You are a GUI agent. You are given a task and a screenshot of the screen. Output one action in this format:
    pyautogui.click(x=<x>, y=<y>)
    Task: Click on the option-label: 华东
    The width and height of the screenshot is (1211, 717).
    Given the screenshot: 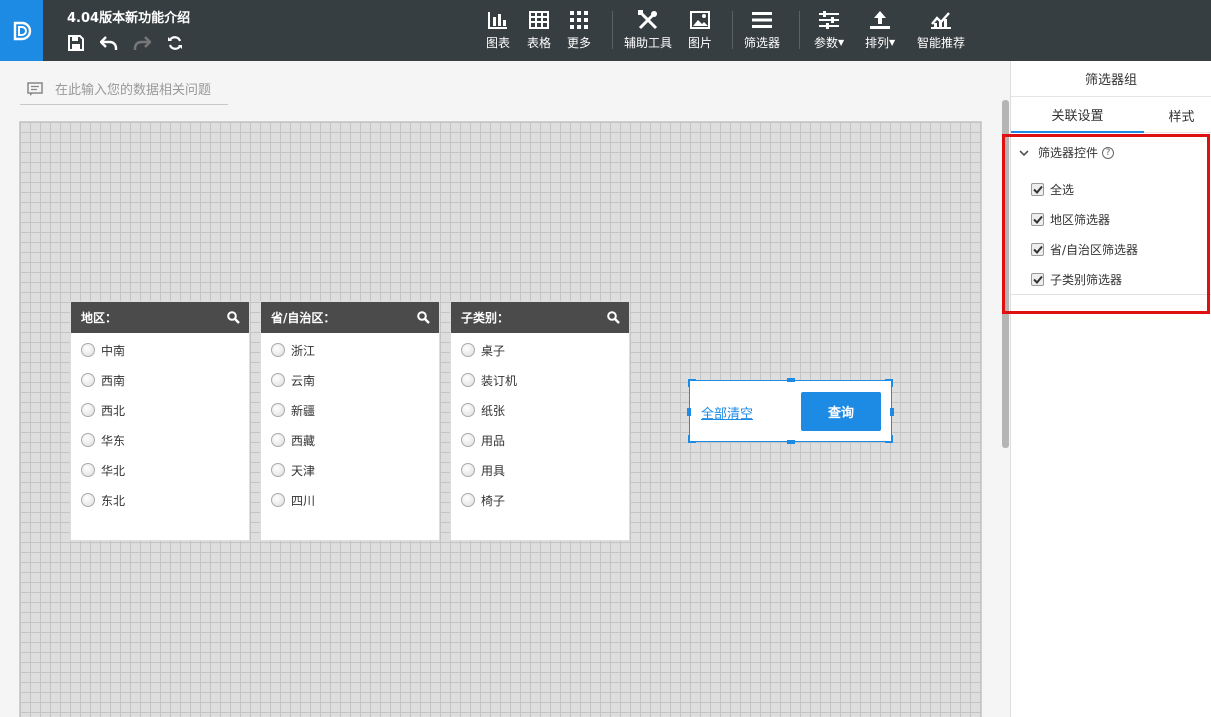 What is the action you would take?
    pyautogui.click(x=113, y=440)
    